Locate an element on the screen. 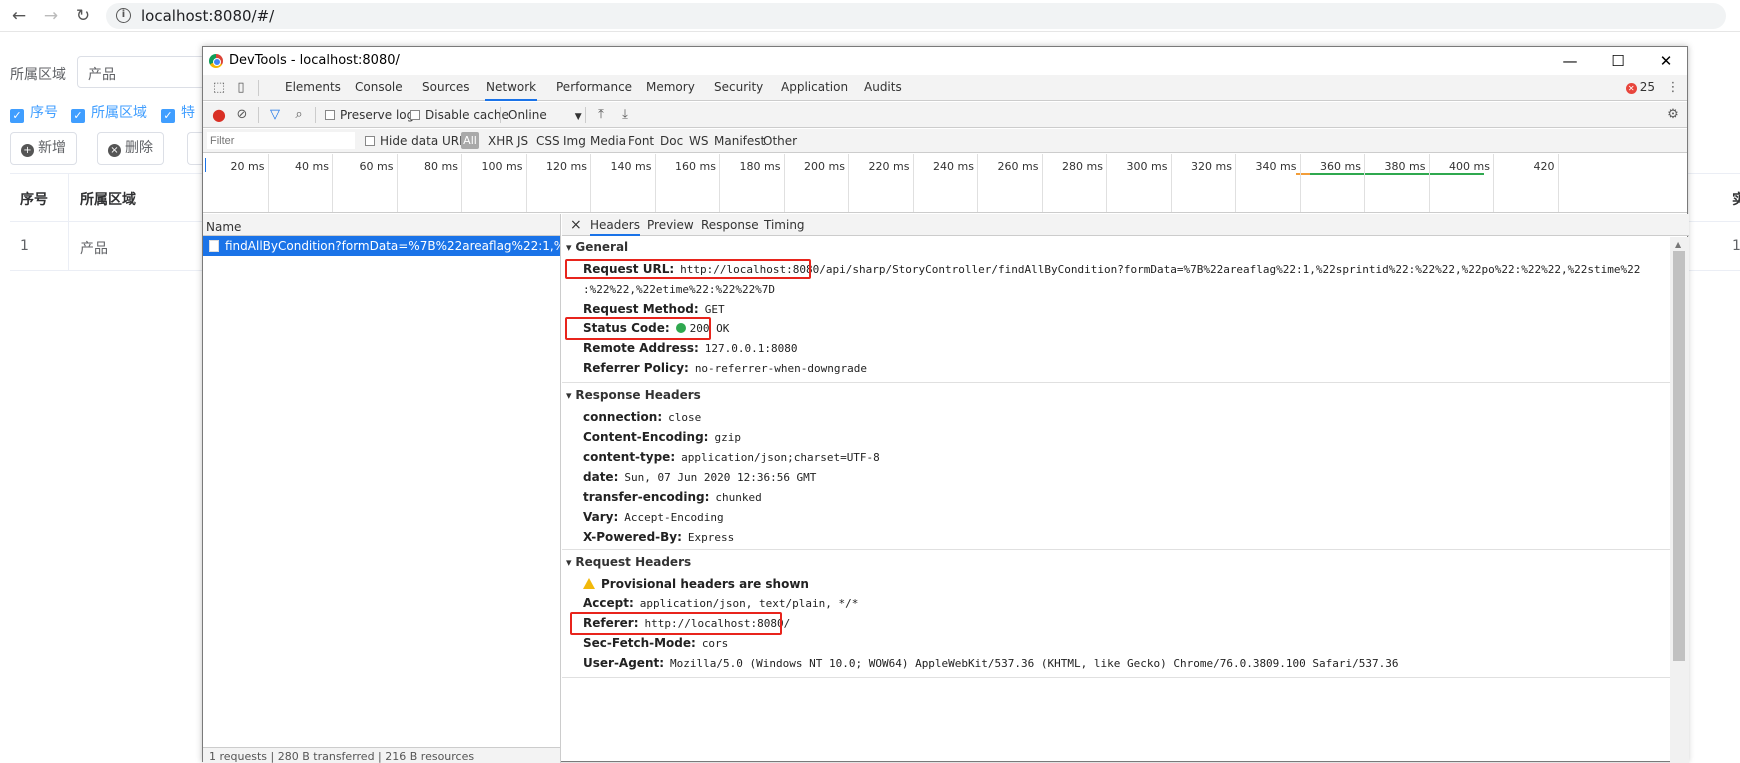 This screenshot has width=1740, height=763. checkbox-feature: ✓ 特 is located at coordinates (178, 112).